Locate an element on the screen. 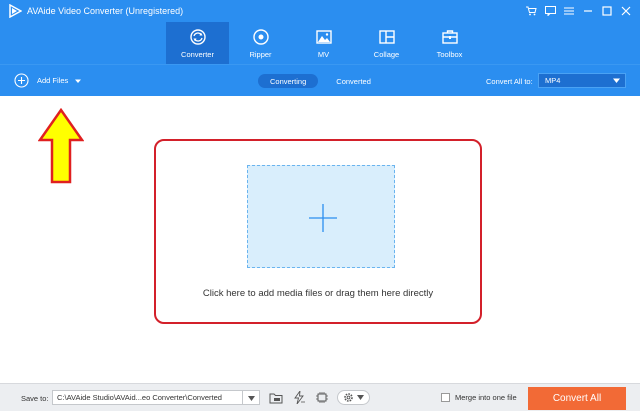  output-format-value: MP4 is located at coordinates (553, 80).